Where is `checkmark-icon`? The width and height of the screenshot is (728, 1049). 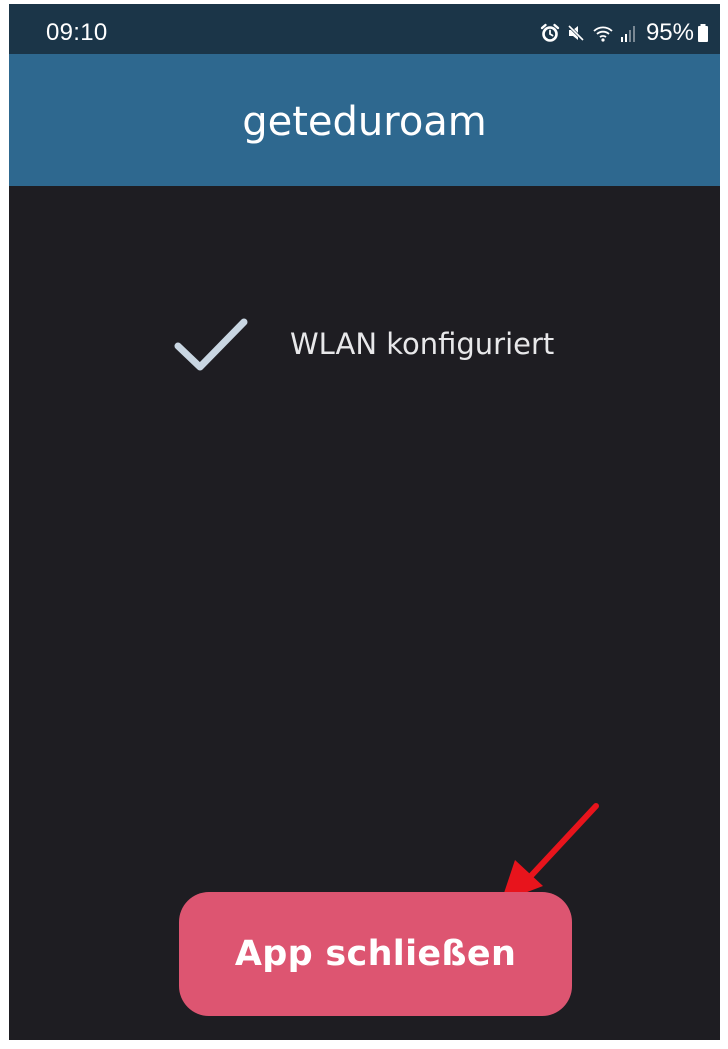 checkmark-icon is located at coordinates (211, 344).